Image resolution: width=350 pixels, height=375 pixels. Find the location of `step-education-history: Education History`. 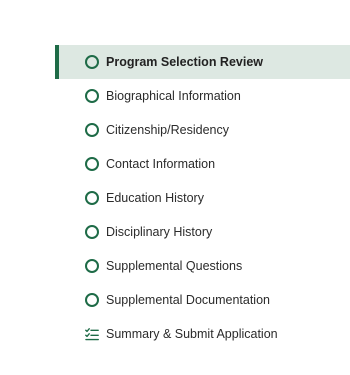

step-education-history: Education History is located at coordinates (202, 198).